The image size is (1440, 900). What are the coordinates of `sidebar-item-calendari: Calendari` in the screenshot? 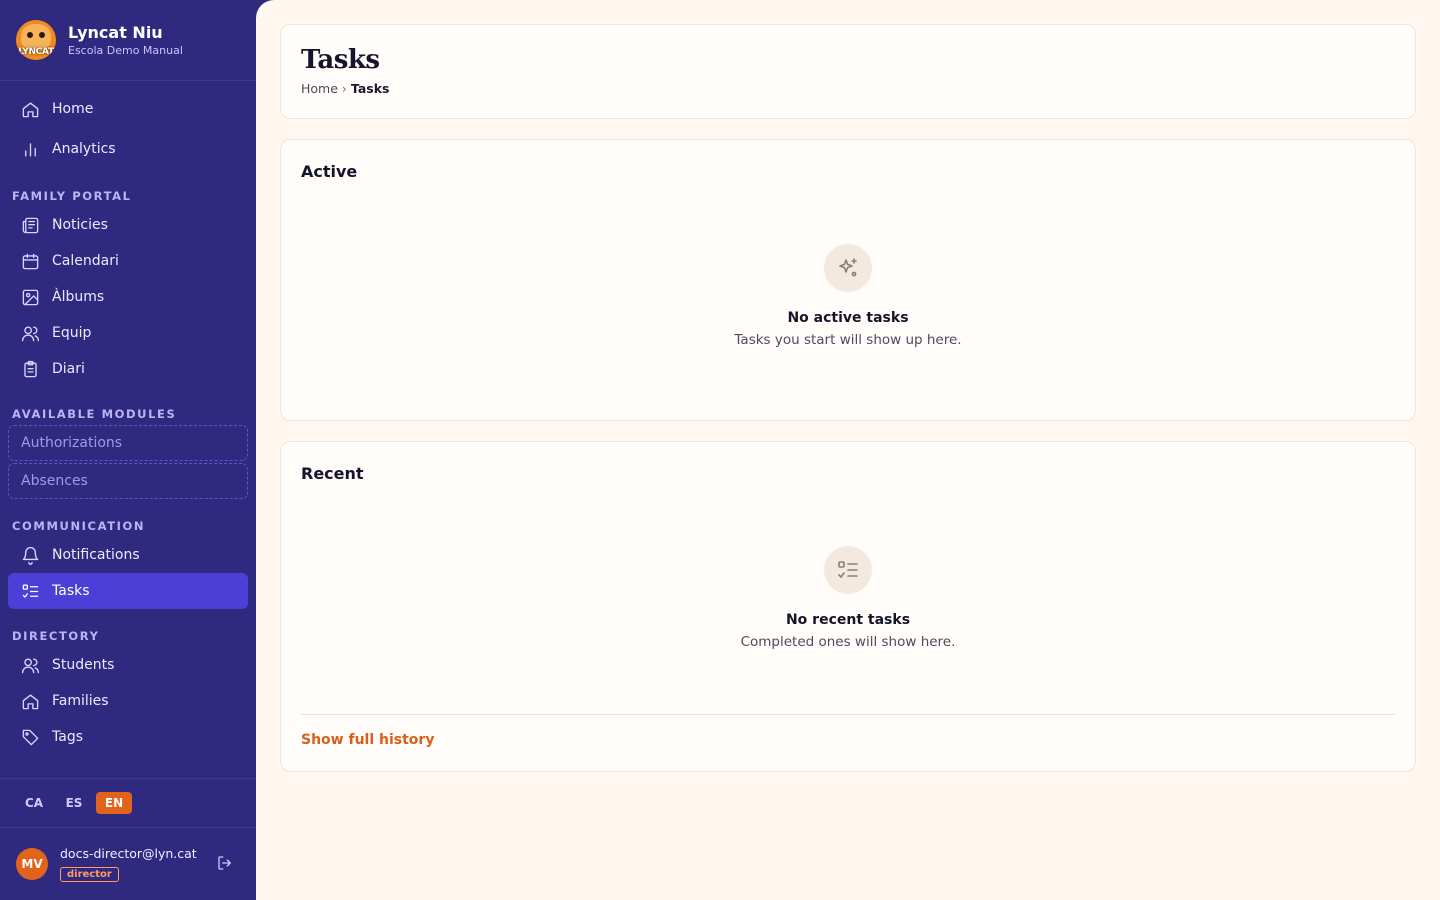 It's located at (128, 261).